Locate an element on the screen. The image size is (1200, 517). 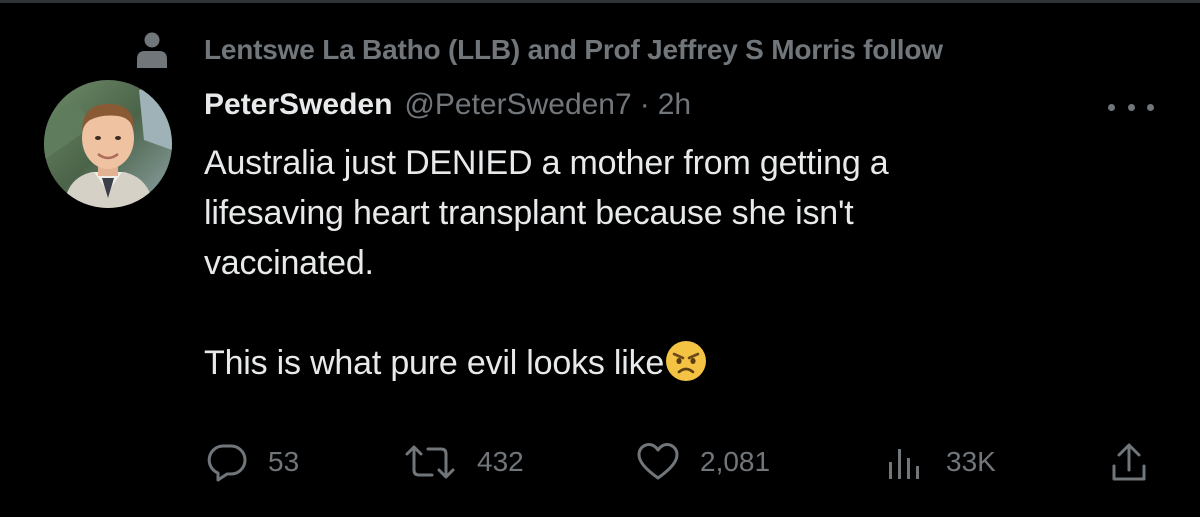
tweet-header: PeterSweden @PeterSweden7 · 2h is located at coordinates (447, 105).